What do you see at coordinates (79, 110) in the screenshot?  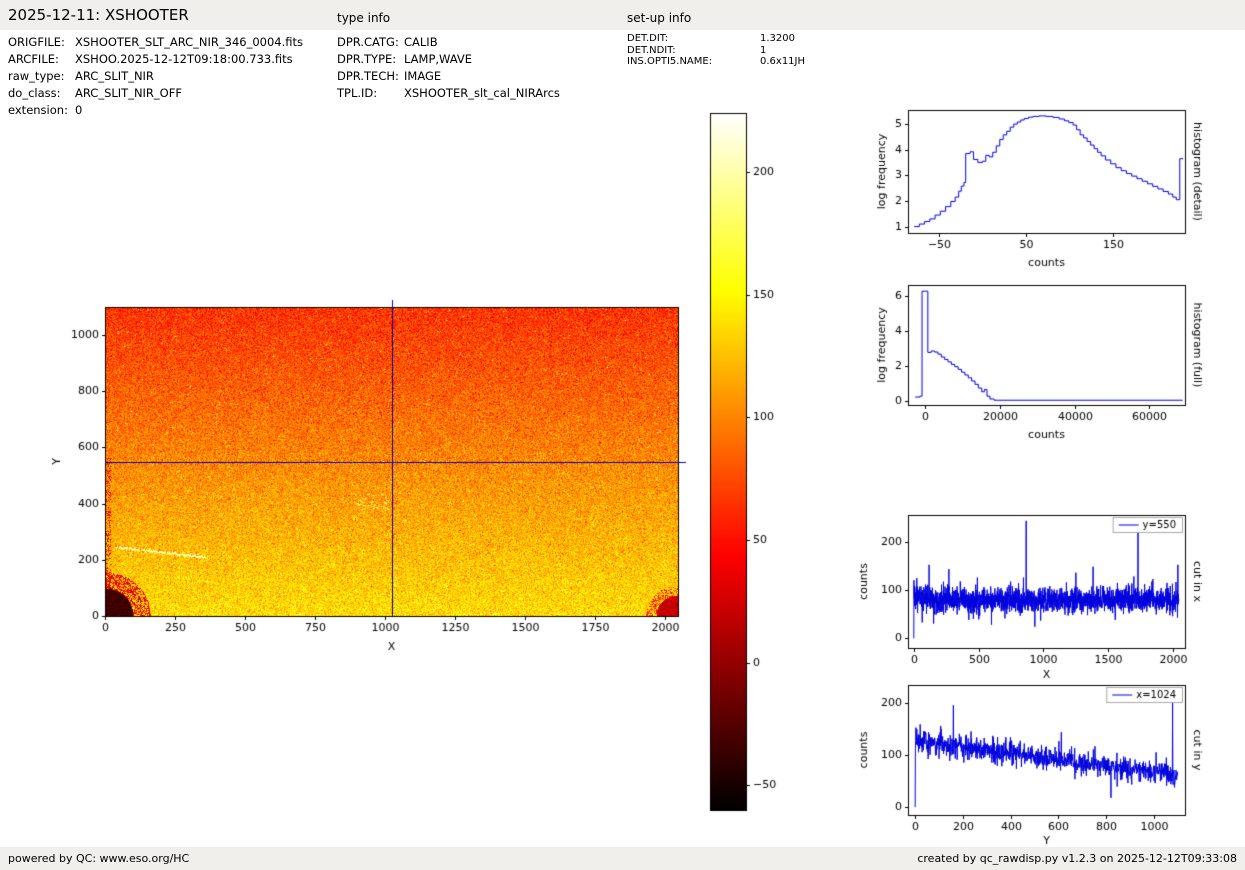 I see `extension-value: 0` at bounding box center [79, 110].